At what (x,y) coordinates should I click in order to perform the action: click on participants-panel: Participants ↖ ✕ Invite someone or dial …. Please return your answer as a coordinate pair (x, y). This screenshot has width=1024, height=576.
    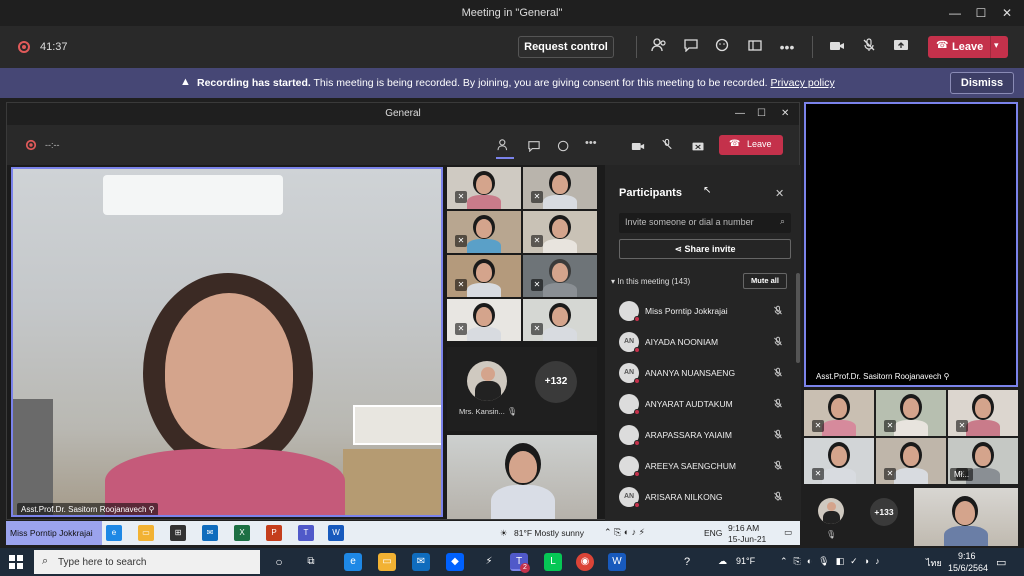
    Looking at the image, I should click on (703, 343).